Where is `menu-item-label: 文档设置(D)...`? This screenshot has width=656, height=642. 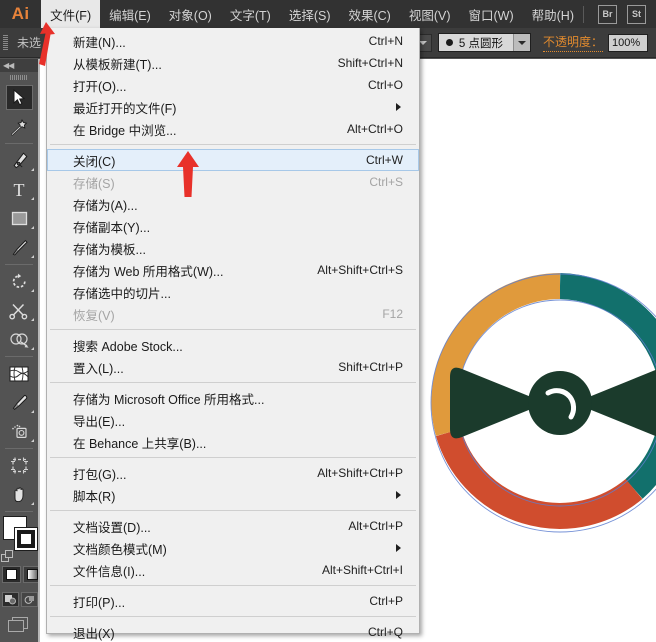 menu-item-label: 文档设置(D)... is located at coordinates (112, 527).